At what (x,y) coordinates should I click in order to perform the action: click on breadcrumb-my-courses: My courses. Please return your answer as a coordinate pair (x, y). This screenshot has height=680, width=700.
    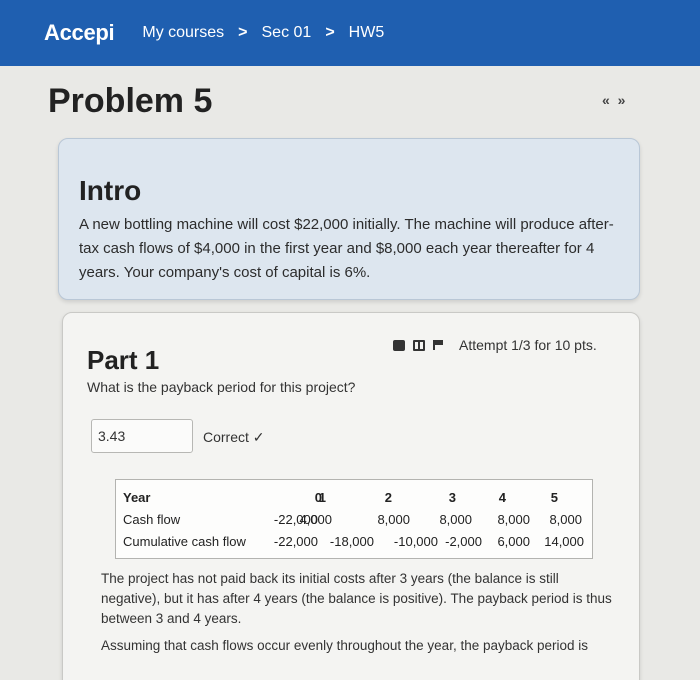
    Looking at the image, I should click on (183, 33).